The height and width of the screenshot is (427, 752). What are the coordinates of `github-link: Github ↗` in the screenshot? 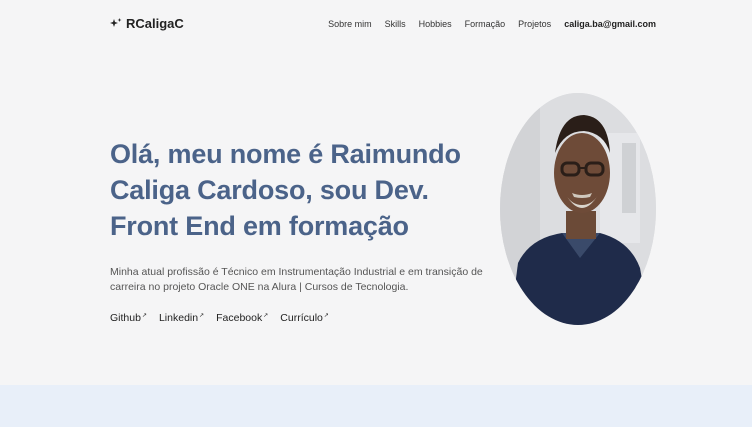 It's located at (128, 318).